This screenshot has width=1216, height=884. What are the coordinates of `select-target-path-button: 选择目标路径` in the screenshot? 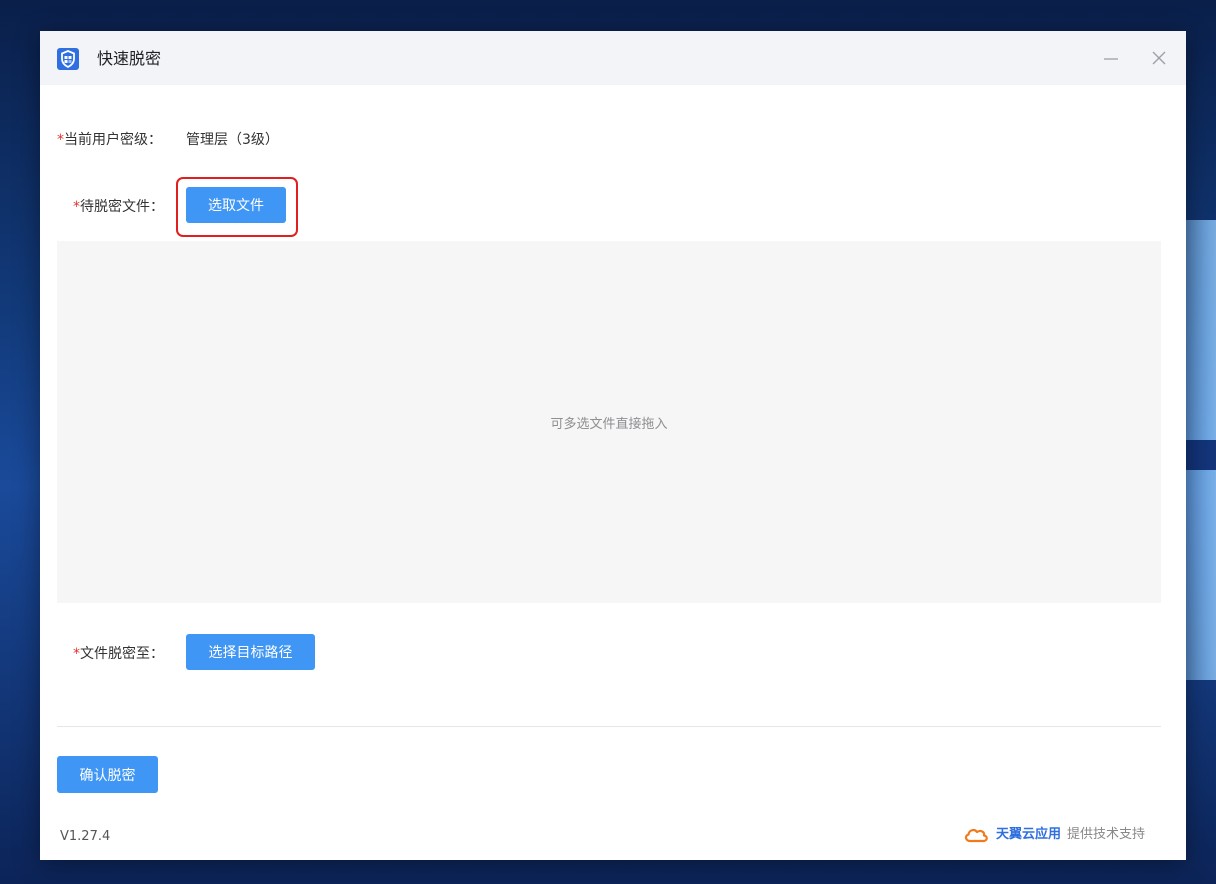 It's located at (250, 652).